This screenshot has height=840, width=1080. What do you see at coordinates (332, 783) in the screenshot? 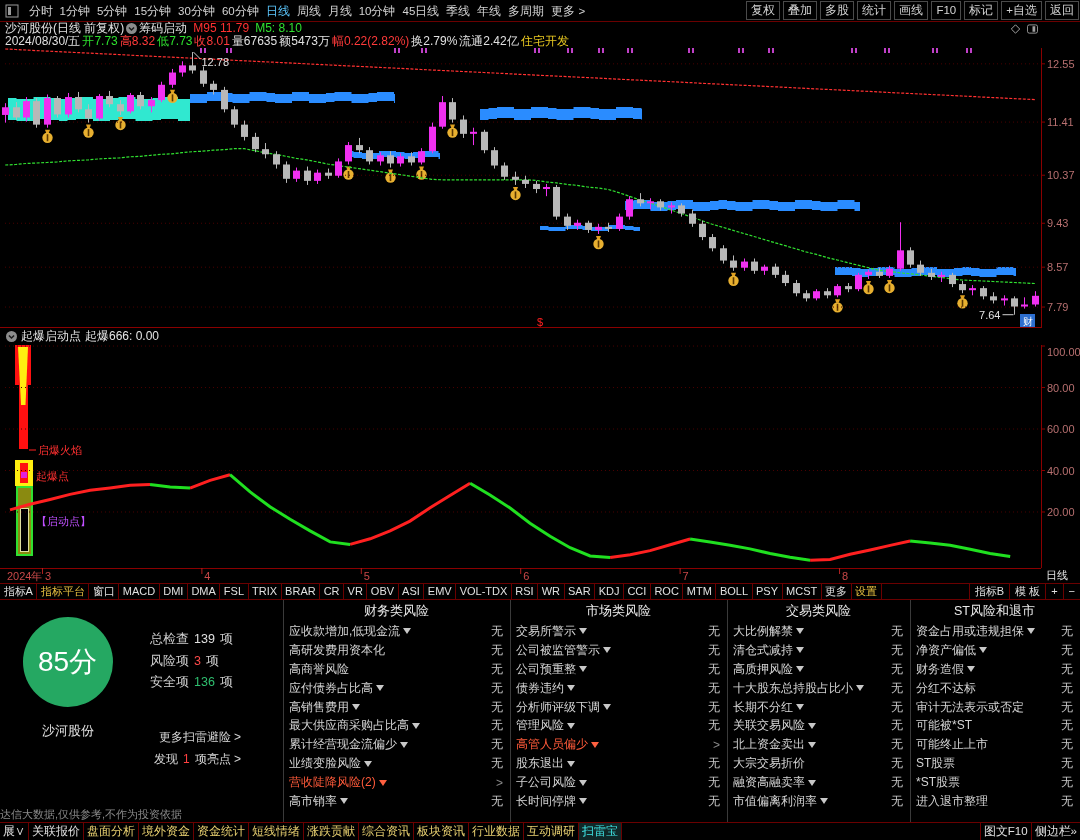
I see `risk-item-label: 营收陡降风险(2)` at bounding box center [332, 783].